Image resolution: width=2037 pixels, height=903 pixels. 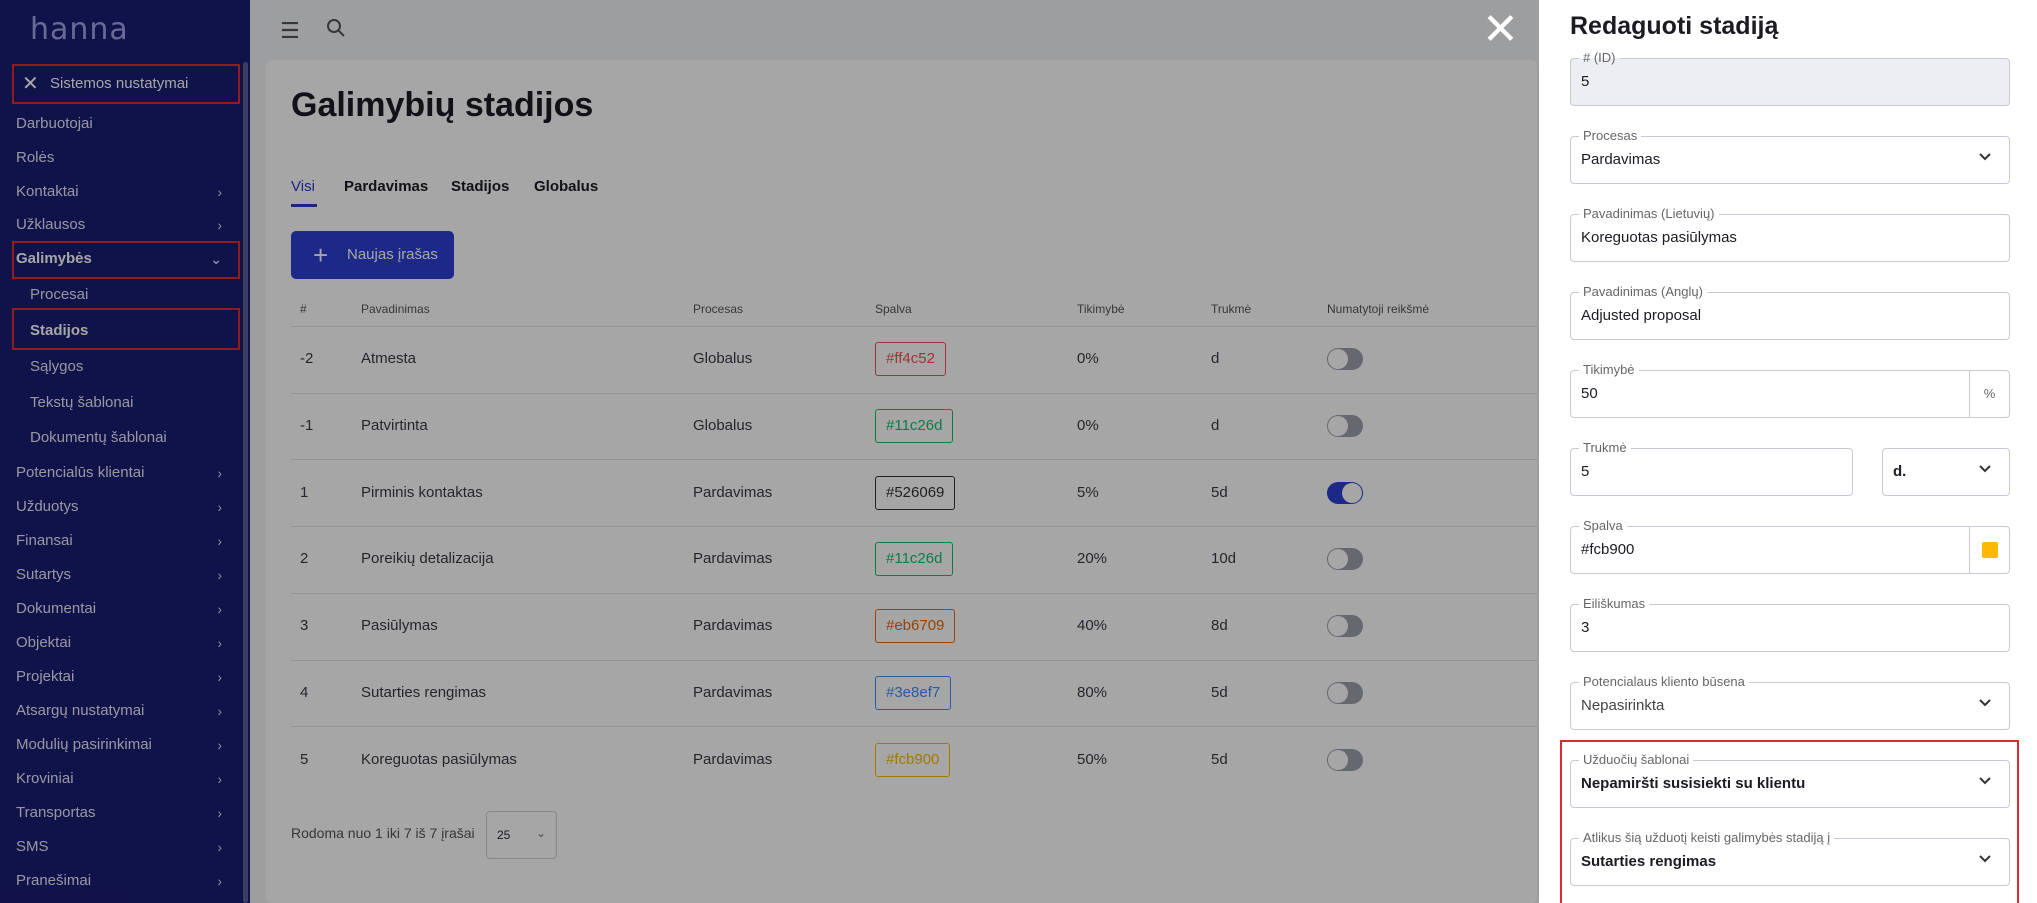 What do you see at coordinates (1674, 26) in the screenshot?
I see `drawer-title: Redaguoti stadiją` at bounding box center [1674, 26].